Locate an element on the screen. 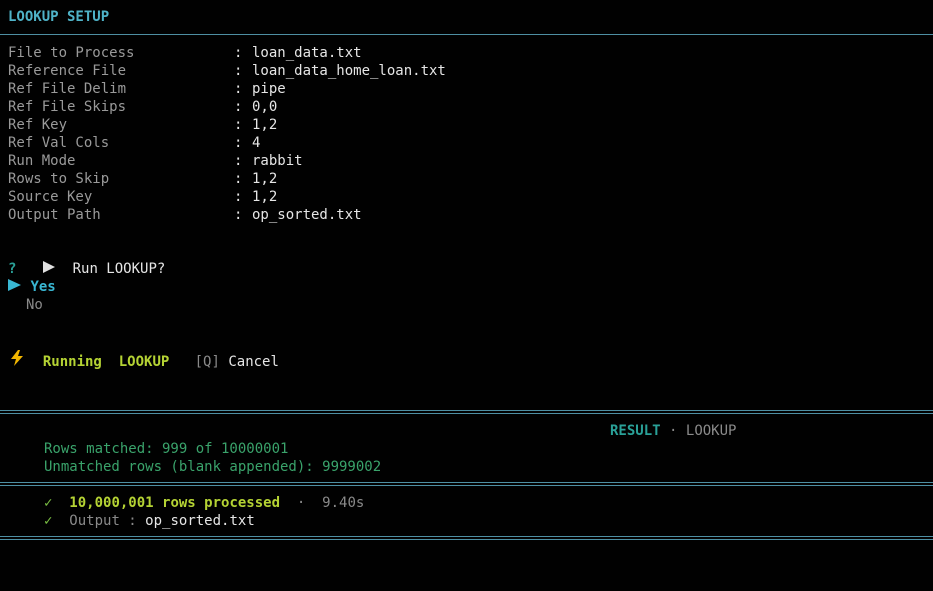 This screenshot has width=933, height=591. result-header: RESULT · LOOKUP is located at coordinates (673, 431).